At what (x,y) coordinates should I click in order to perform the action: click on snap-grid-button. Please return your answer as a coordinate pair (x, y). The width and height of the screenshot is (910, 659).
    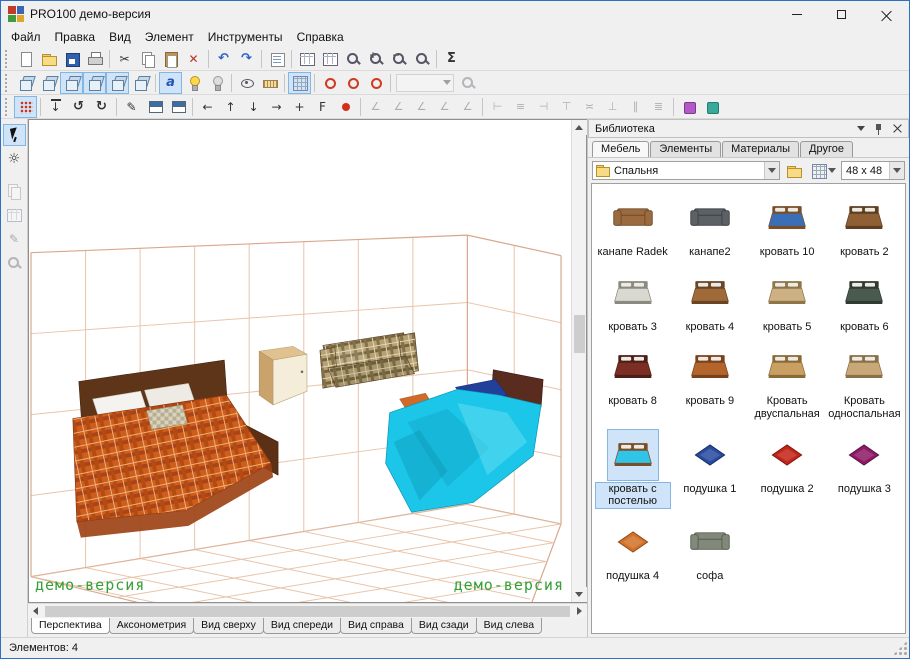
    Looking at the image, I should click on (25, 106).